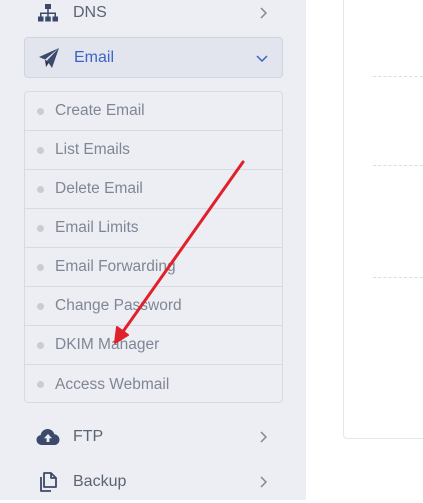  Describe the element at coordinates (90, 12) in the screenshot. I see `sidebar-item-label: DNS` at that location.